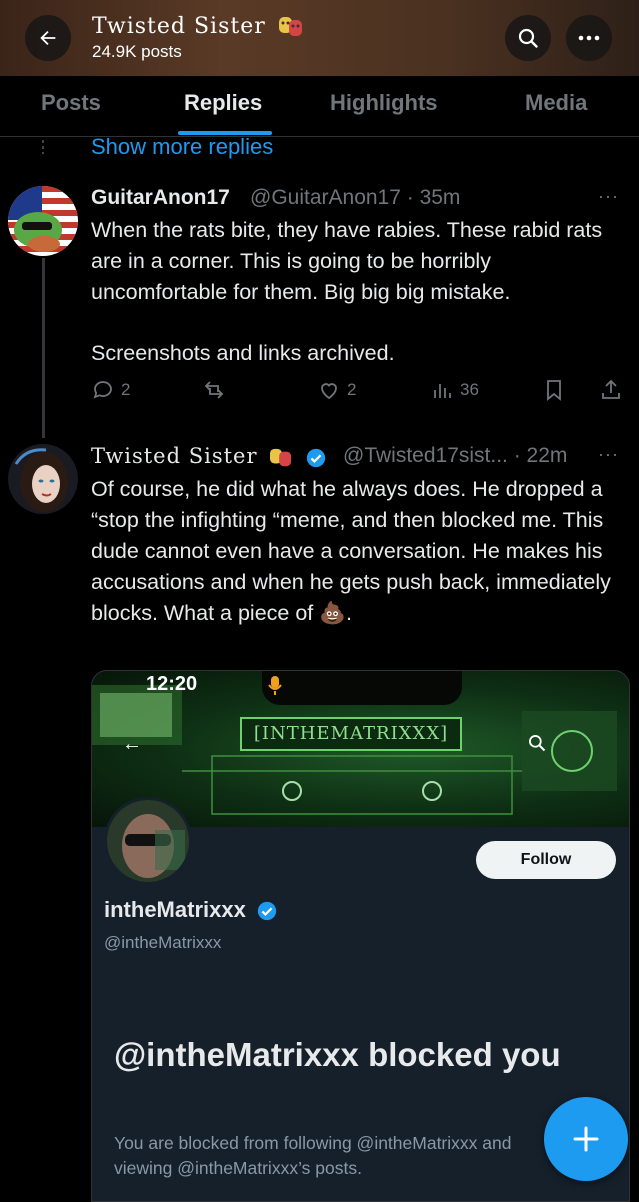 Image resolution: width=639 pixels, height=1202 pixels. What do you see at coordinates (160, 198) in the screenshot?
I see `post-author-name: GuitarAnon17` at bounding box center [160, 198].